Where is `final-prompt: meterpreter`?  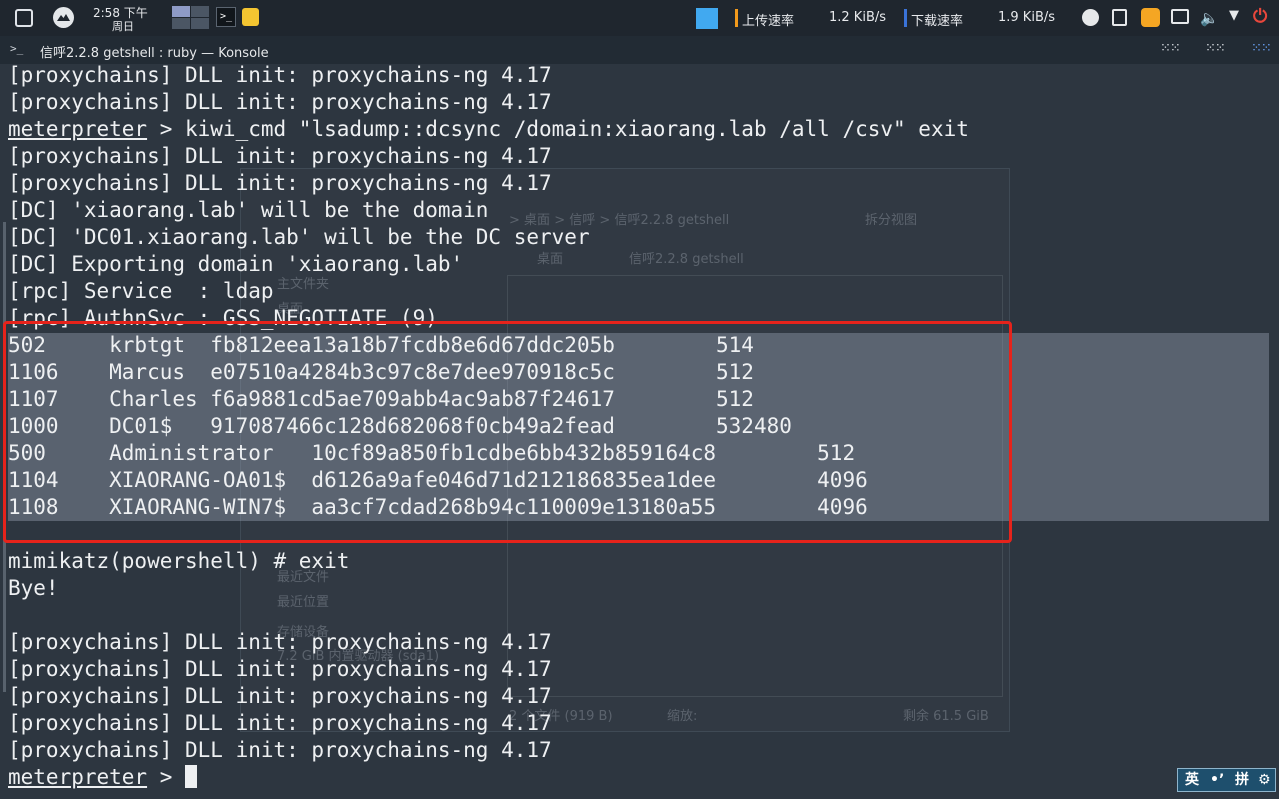
final-prompt: meterpreter is located at coordinates (78, 777).